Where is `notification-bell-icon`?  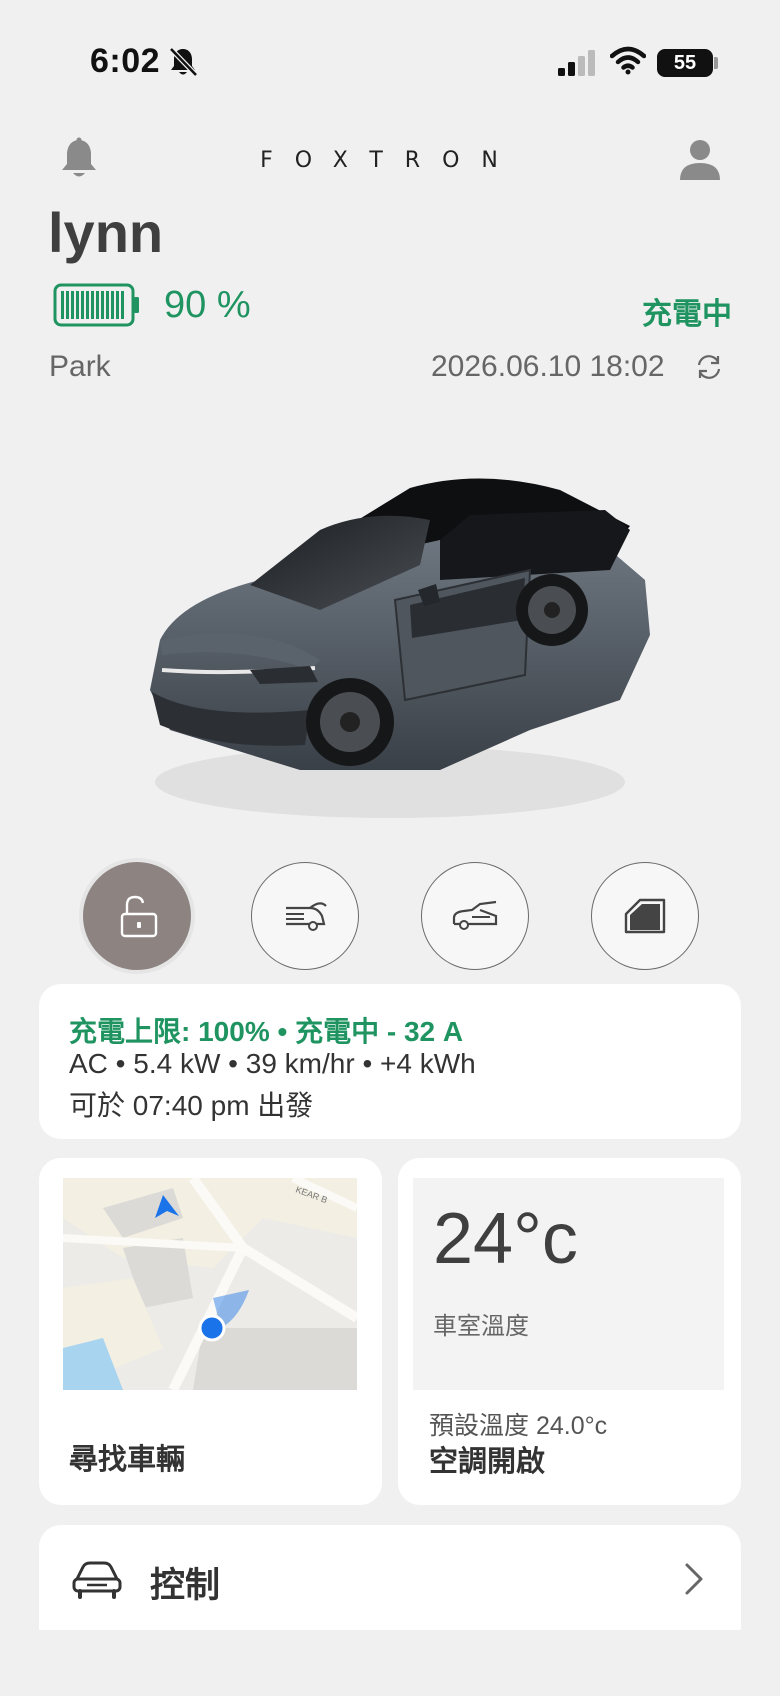
notification-bell-icon is located at coordinates (79, 158).